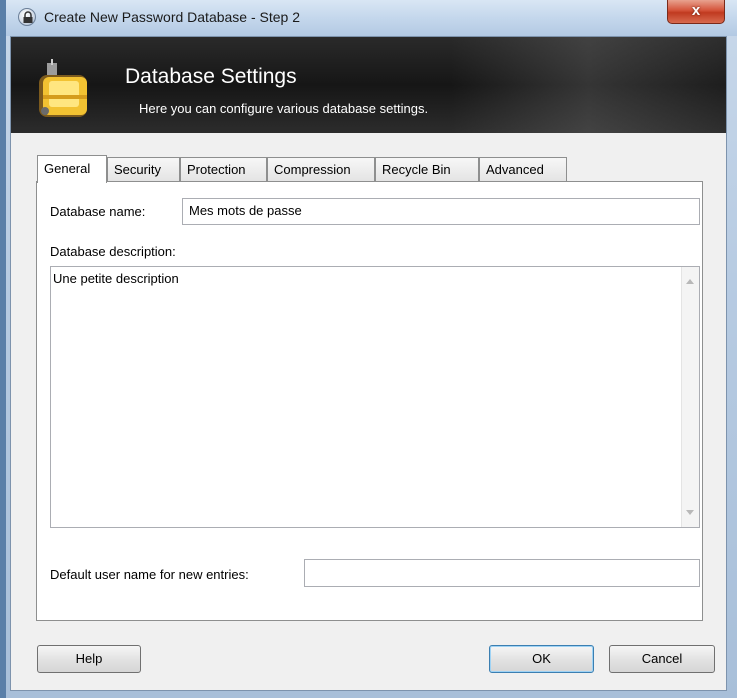 The width and height of the screenshot is (737, 698). What do you see at coordinates (211, 76) in the screenshot?
I see `banner-title: Database Settings` at bounding box center [211, 76].